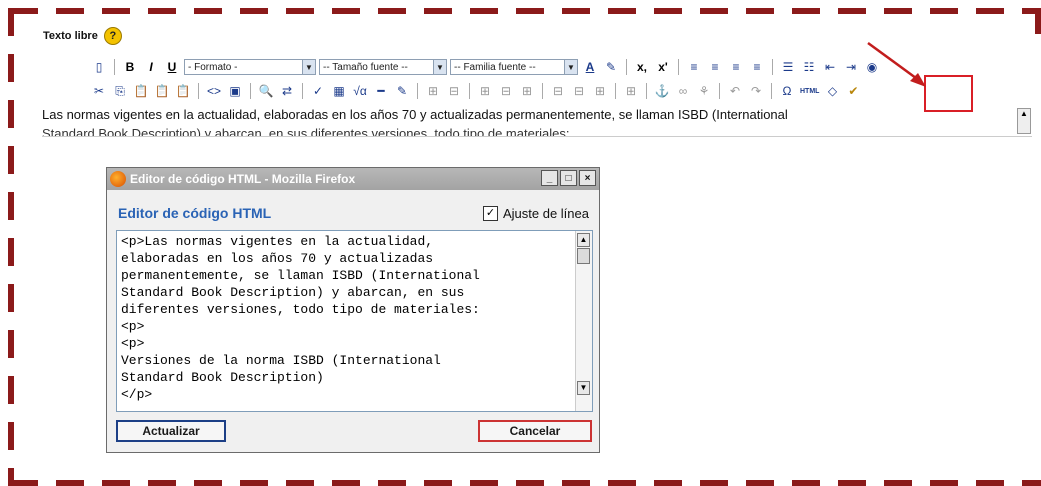 This screenshot has height=486, width=1041. I want to click on window-controls: _ □ ×, so click(568, 178).